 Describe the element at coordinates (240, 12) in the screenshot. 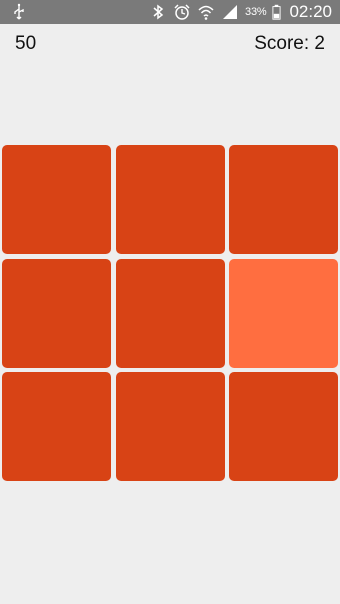

I see `status-icons: 33% 02:20` at that location.